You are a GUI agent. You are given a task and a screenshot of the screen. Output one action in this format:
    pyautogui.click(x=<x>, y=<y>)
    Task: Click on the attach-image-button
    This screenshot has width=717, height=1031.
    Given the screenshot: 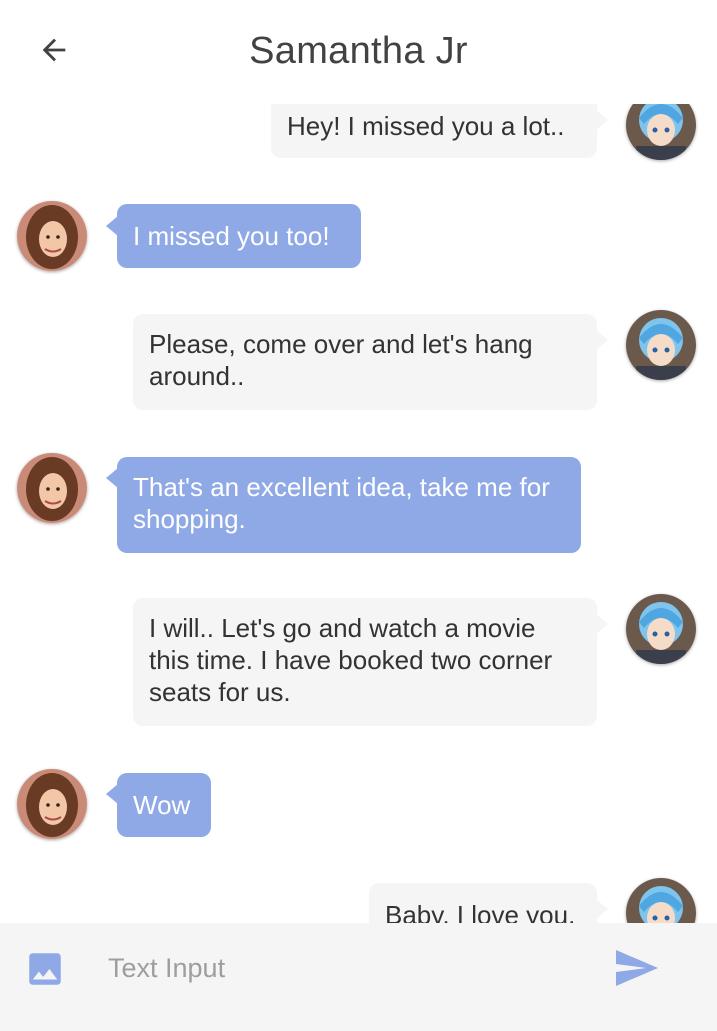 What is the action you would take?
    pyautogui.click(x=45, y=969)
    